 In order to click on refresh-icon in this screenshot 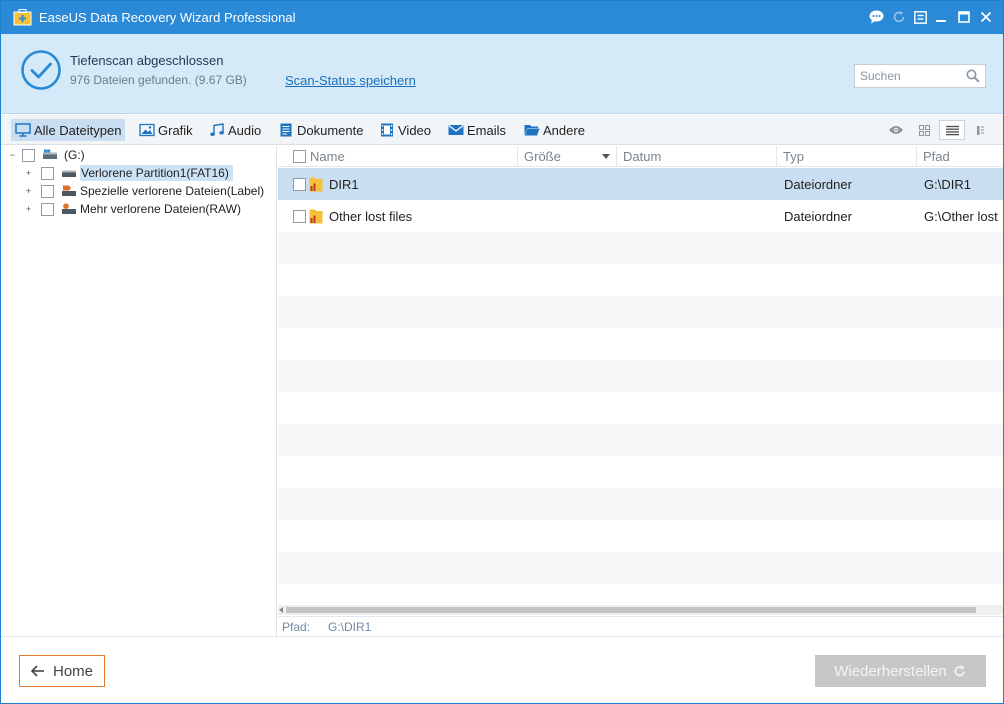, I will do `click(899, 17)`.